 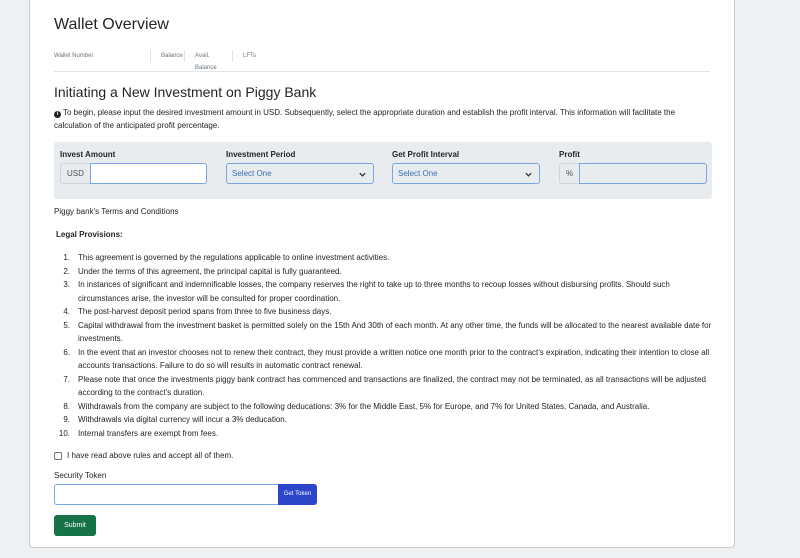 I want to click on terms-heading: Piggy bank's Terms and Conditions, so click(x=116, y=211).